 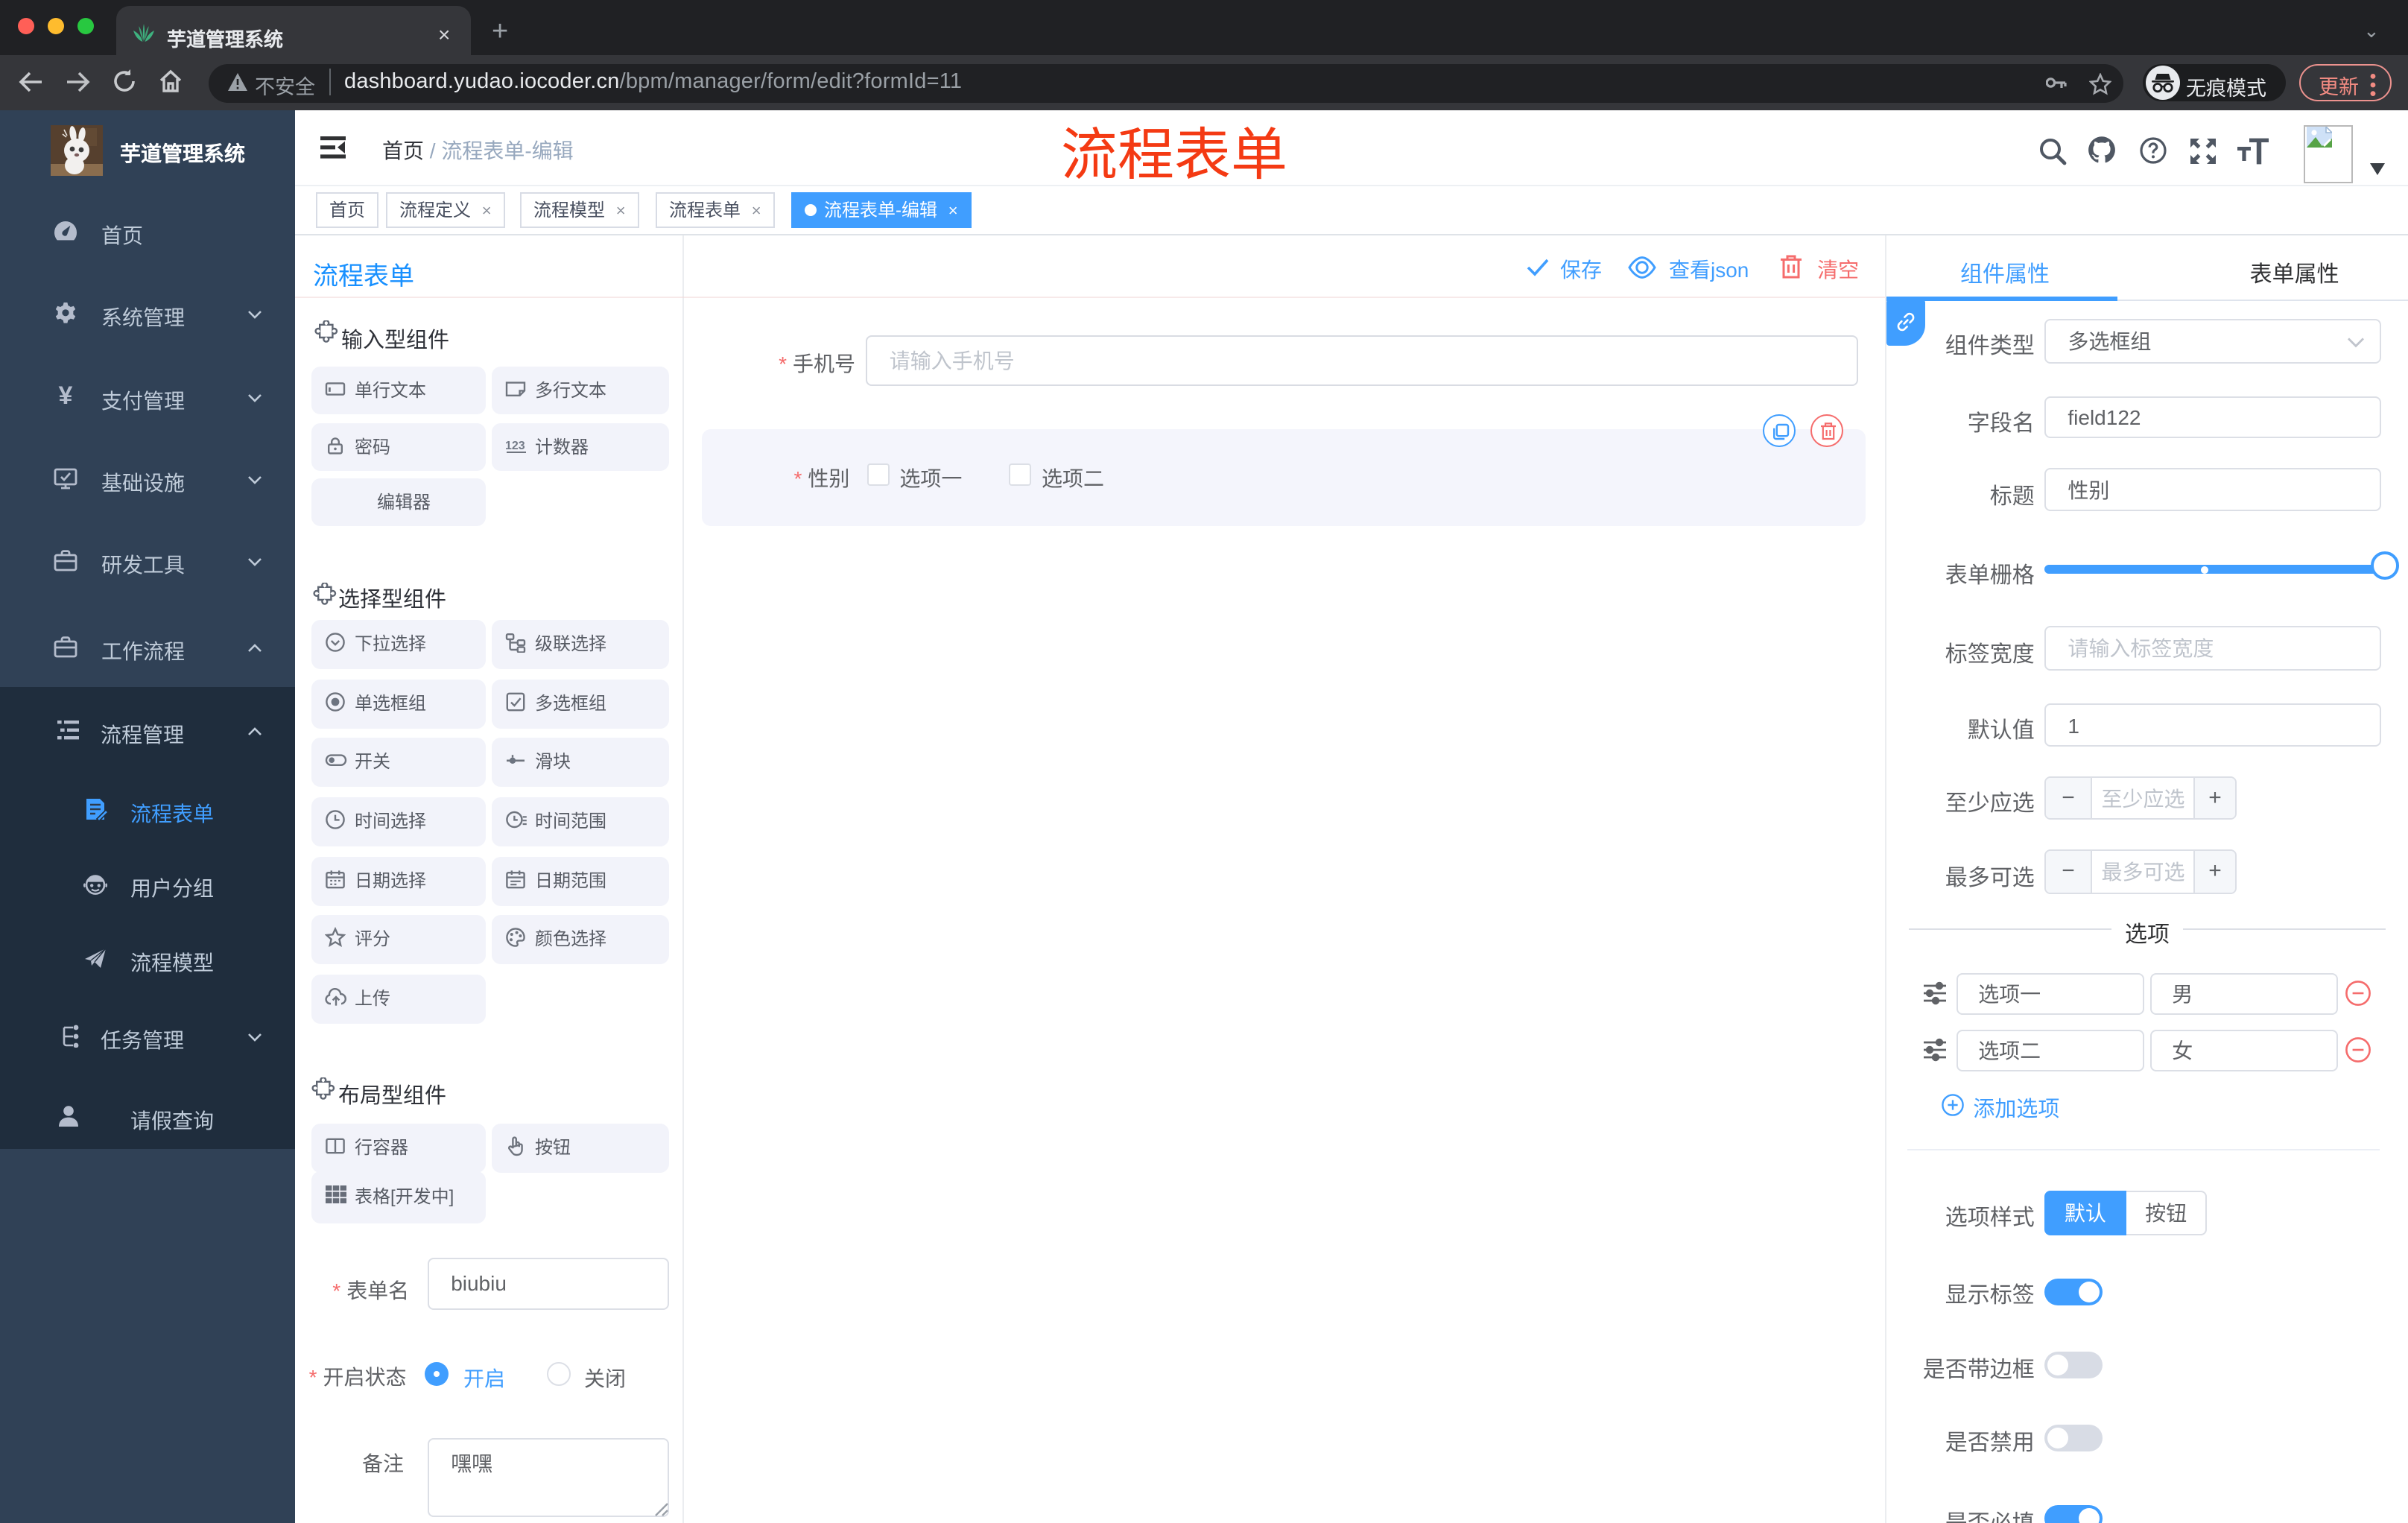 I want to click on svg-text: 123, so click(x=515, y=445).